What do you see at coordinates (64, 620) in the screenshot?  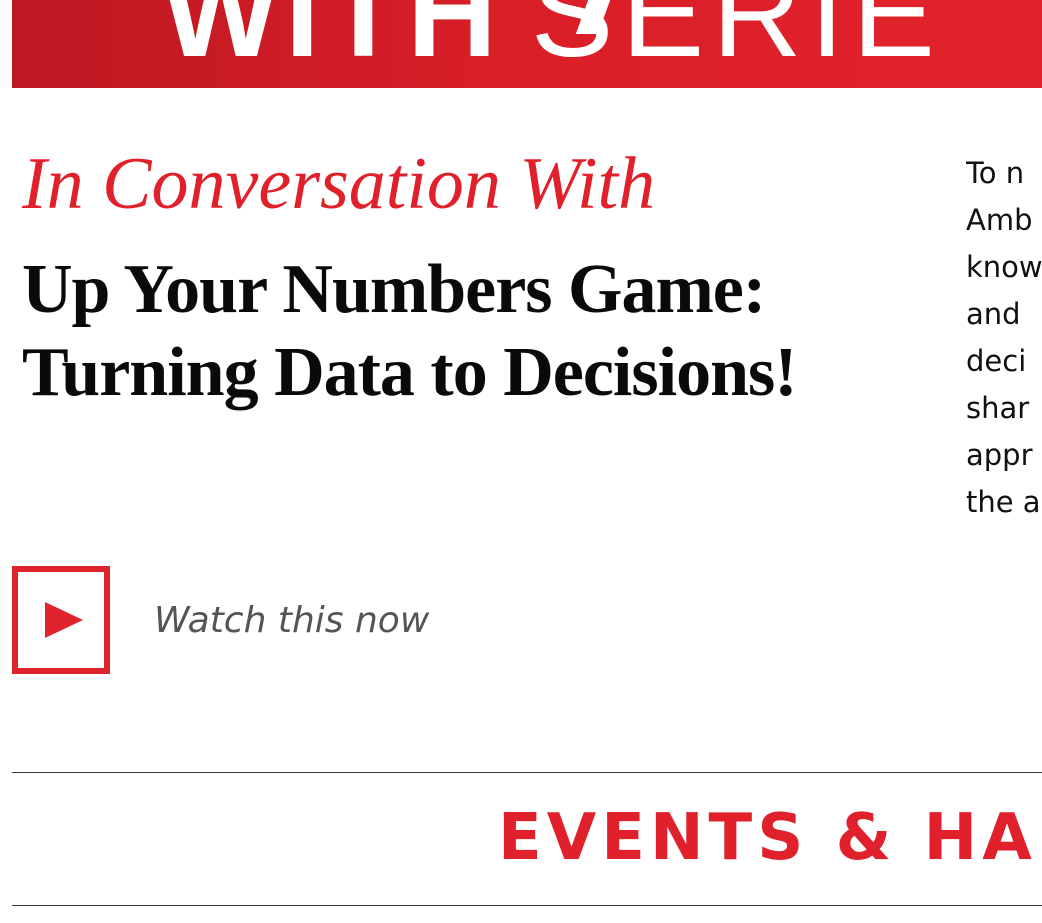 I see `play-icon` at bounding box center [64, 620].